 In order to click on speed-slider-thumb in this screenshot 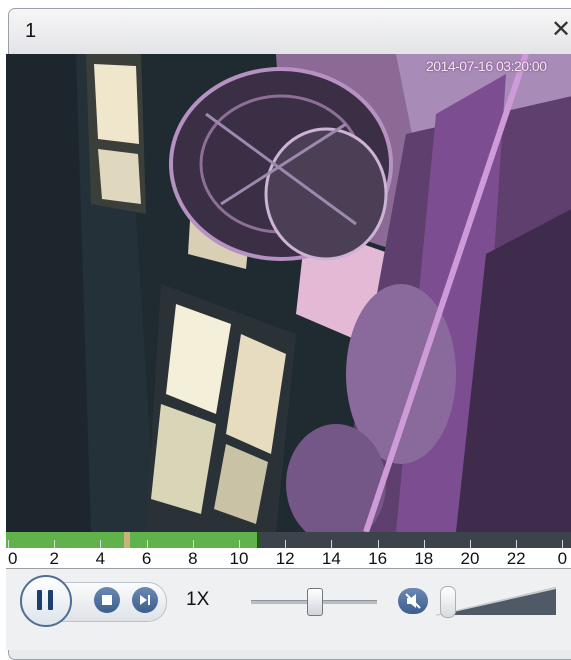, I will do `click(315, 602)`.